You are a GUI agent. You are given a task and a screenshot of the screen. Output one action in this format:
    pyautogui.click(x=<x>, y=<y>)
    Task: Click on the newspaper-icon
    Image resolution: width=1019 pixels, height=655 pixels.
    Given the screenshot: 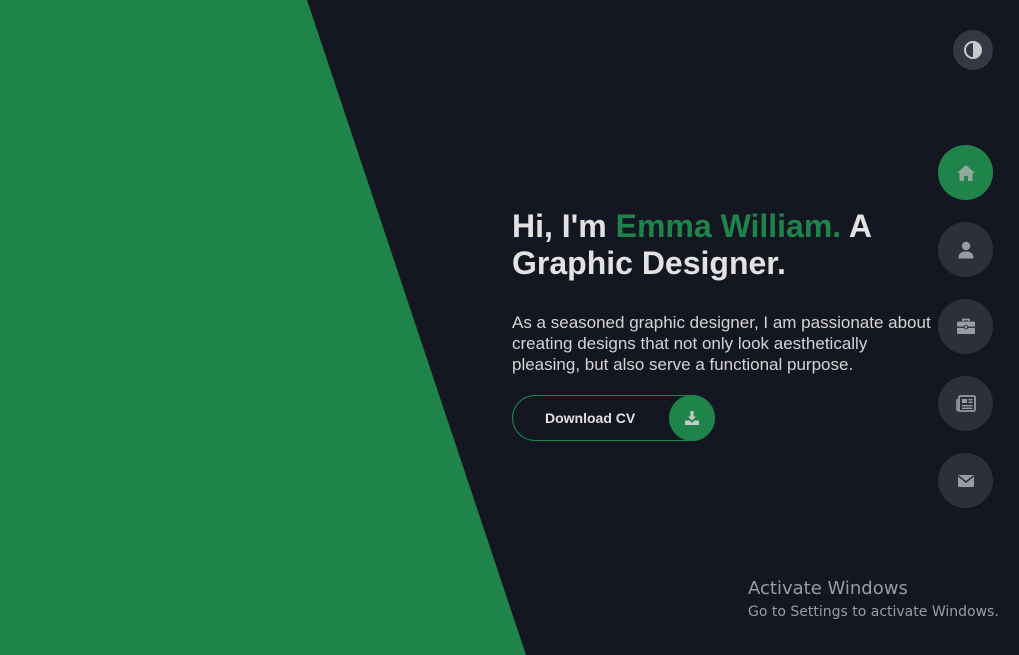 What is the action you would take?
    pyautogui.click(x=965, y=403)
    